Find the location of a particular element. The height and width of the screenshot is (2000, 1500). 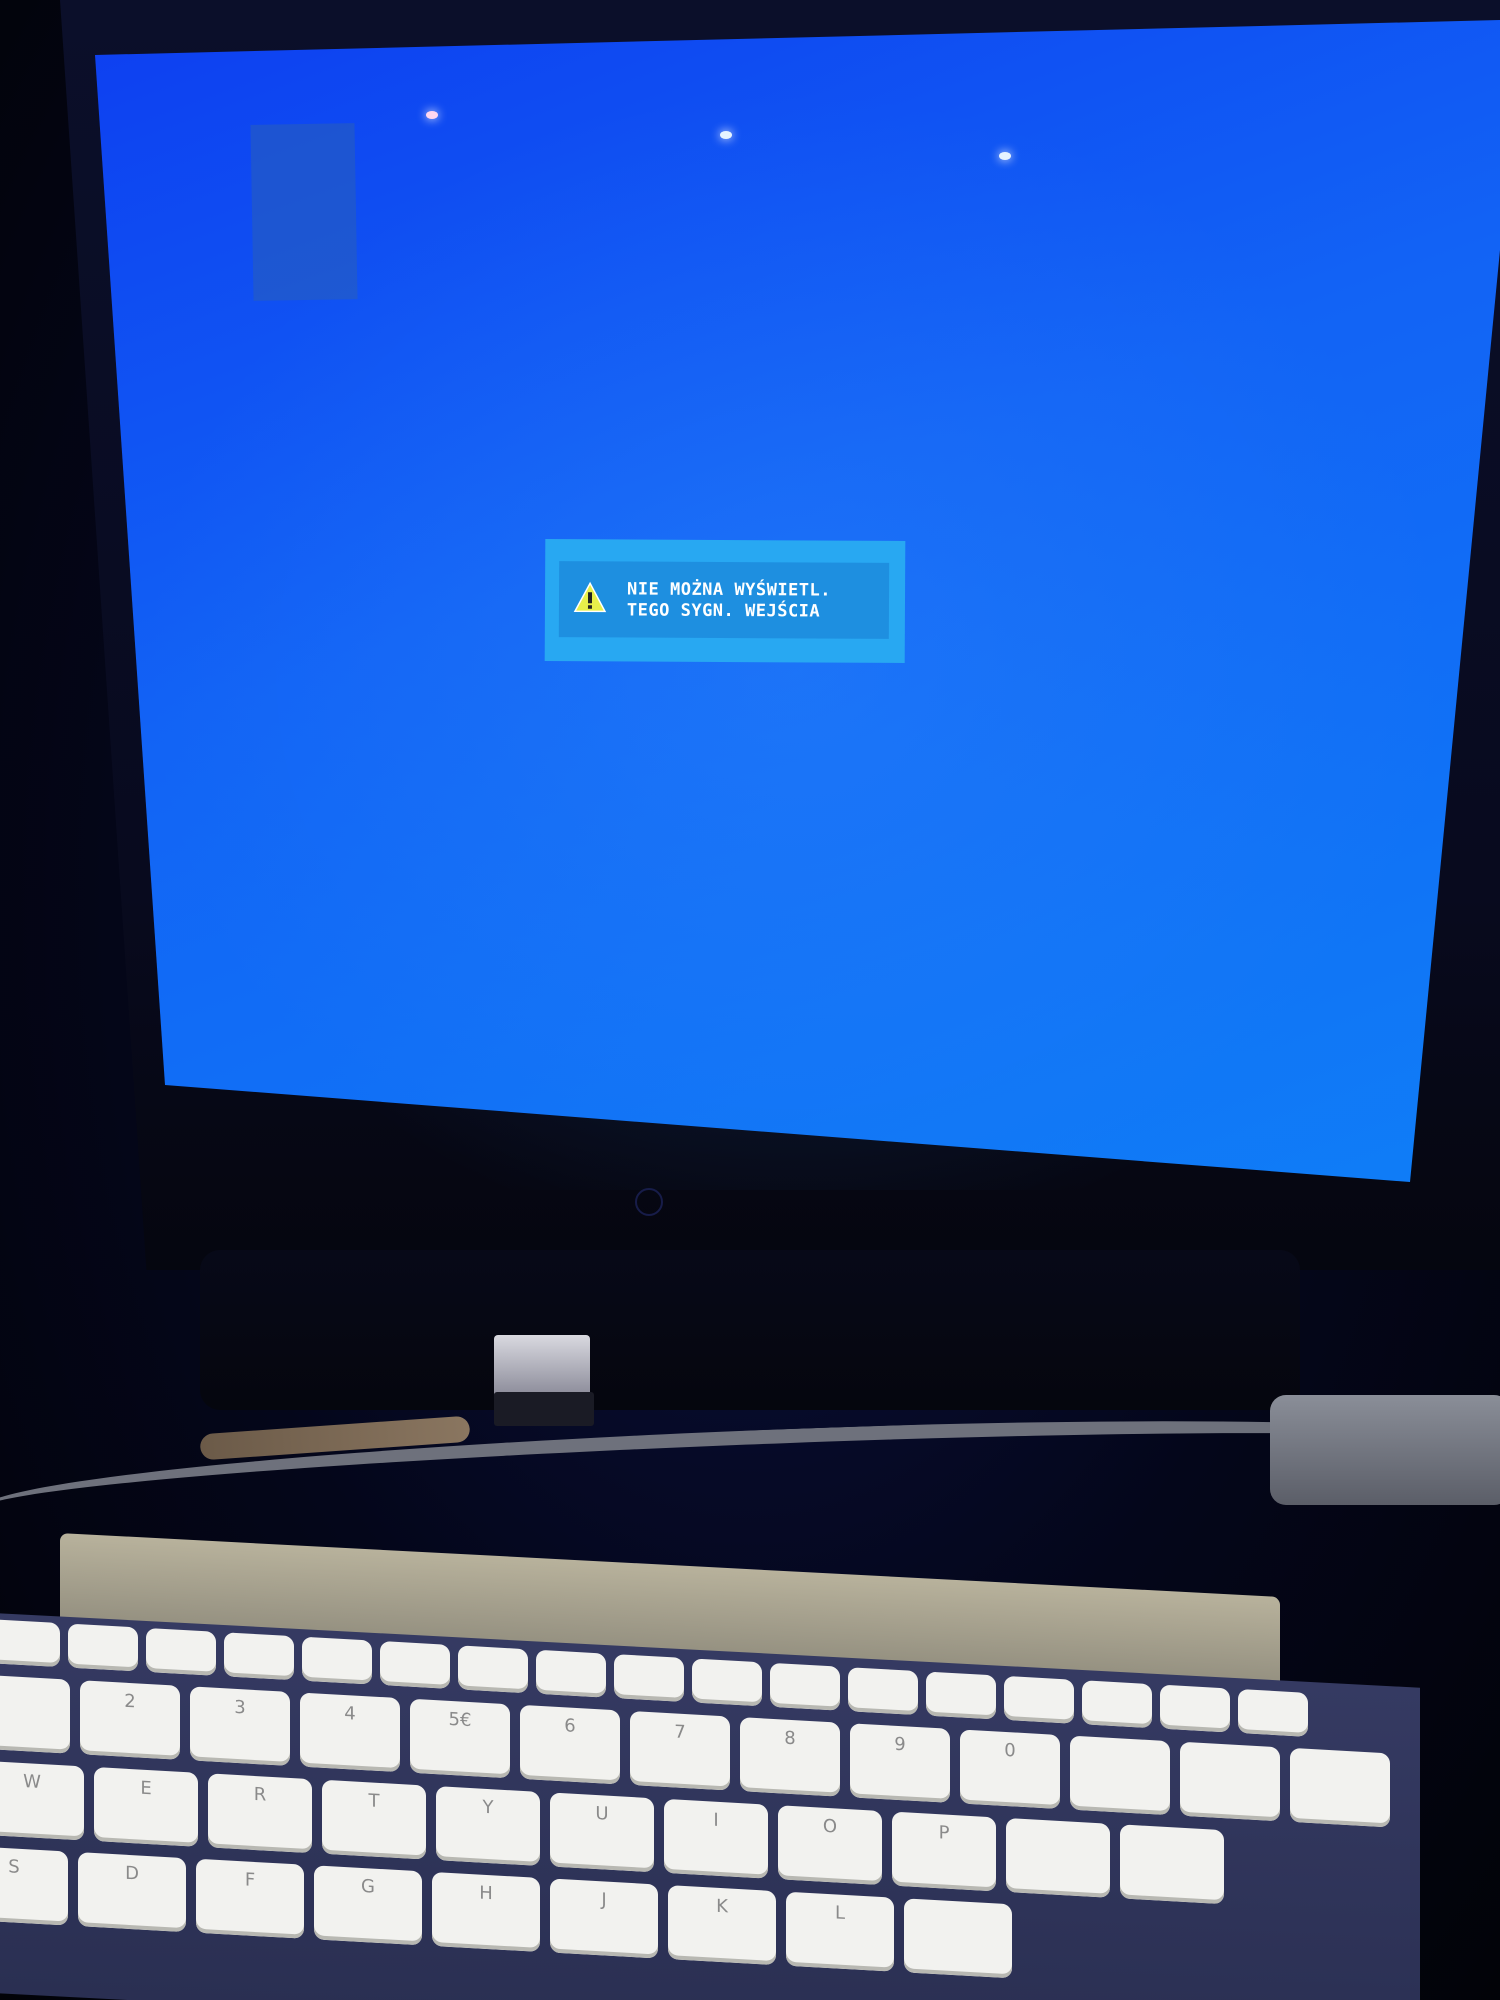

keyboard-key: W is located at coordinates (42, 1800).